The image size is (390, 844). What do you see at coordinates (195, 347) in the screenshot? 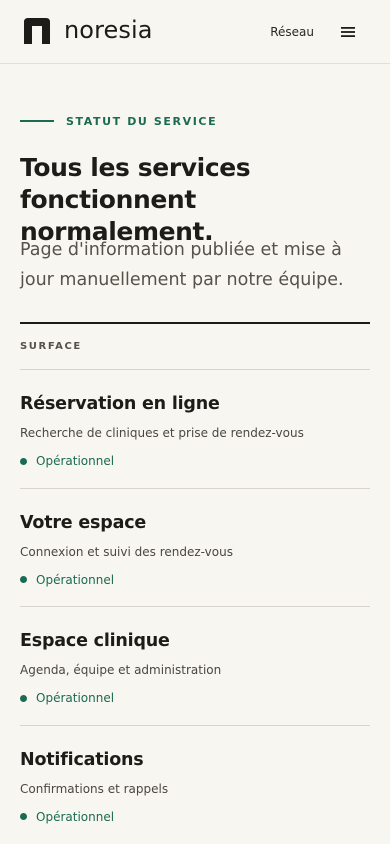
I see `section-label-surface: SURFACE` at bounding box center [195, 347].